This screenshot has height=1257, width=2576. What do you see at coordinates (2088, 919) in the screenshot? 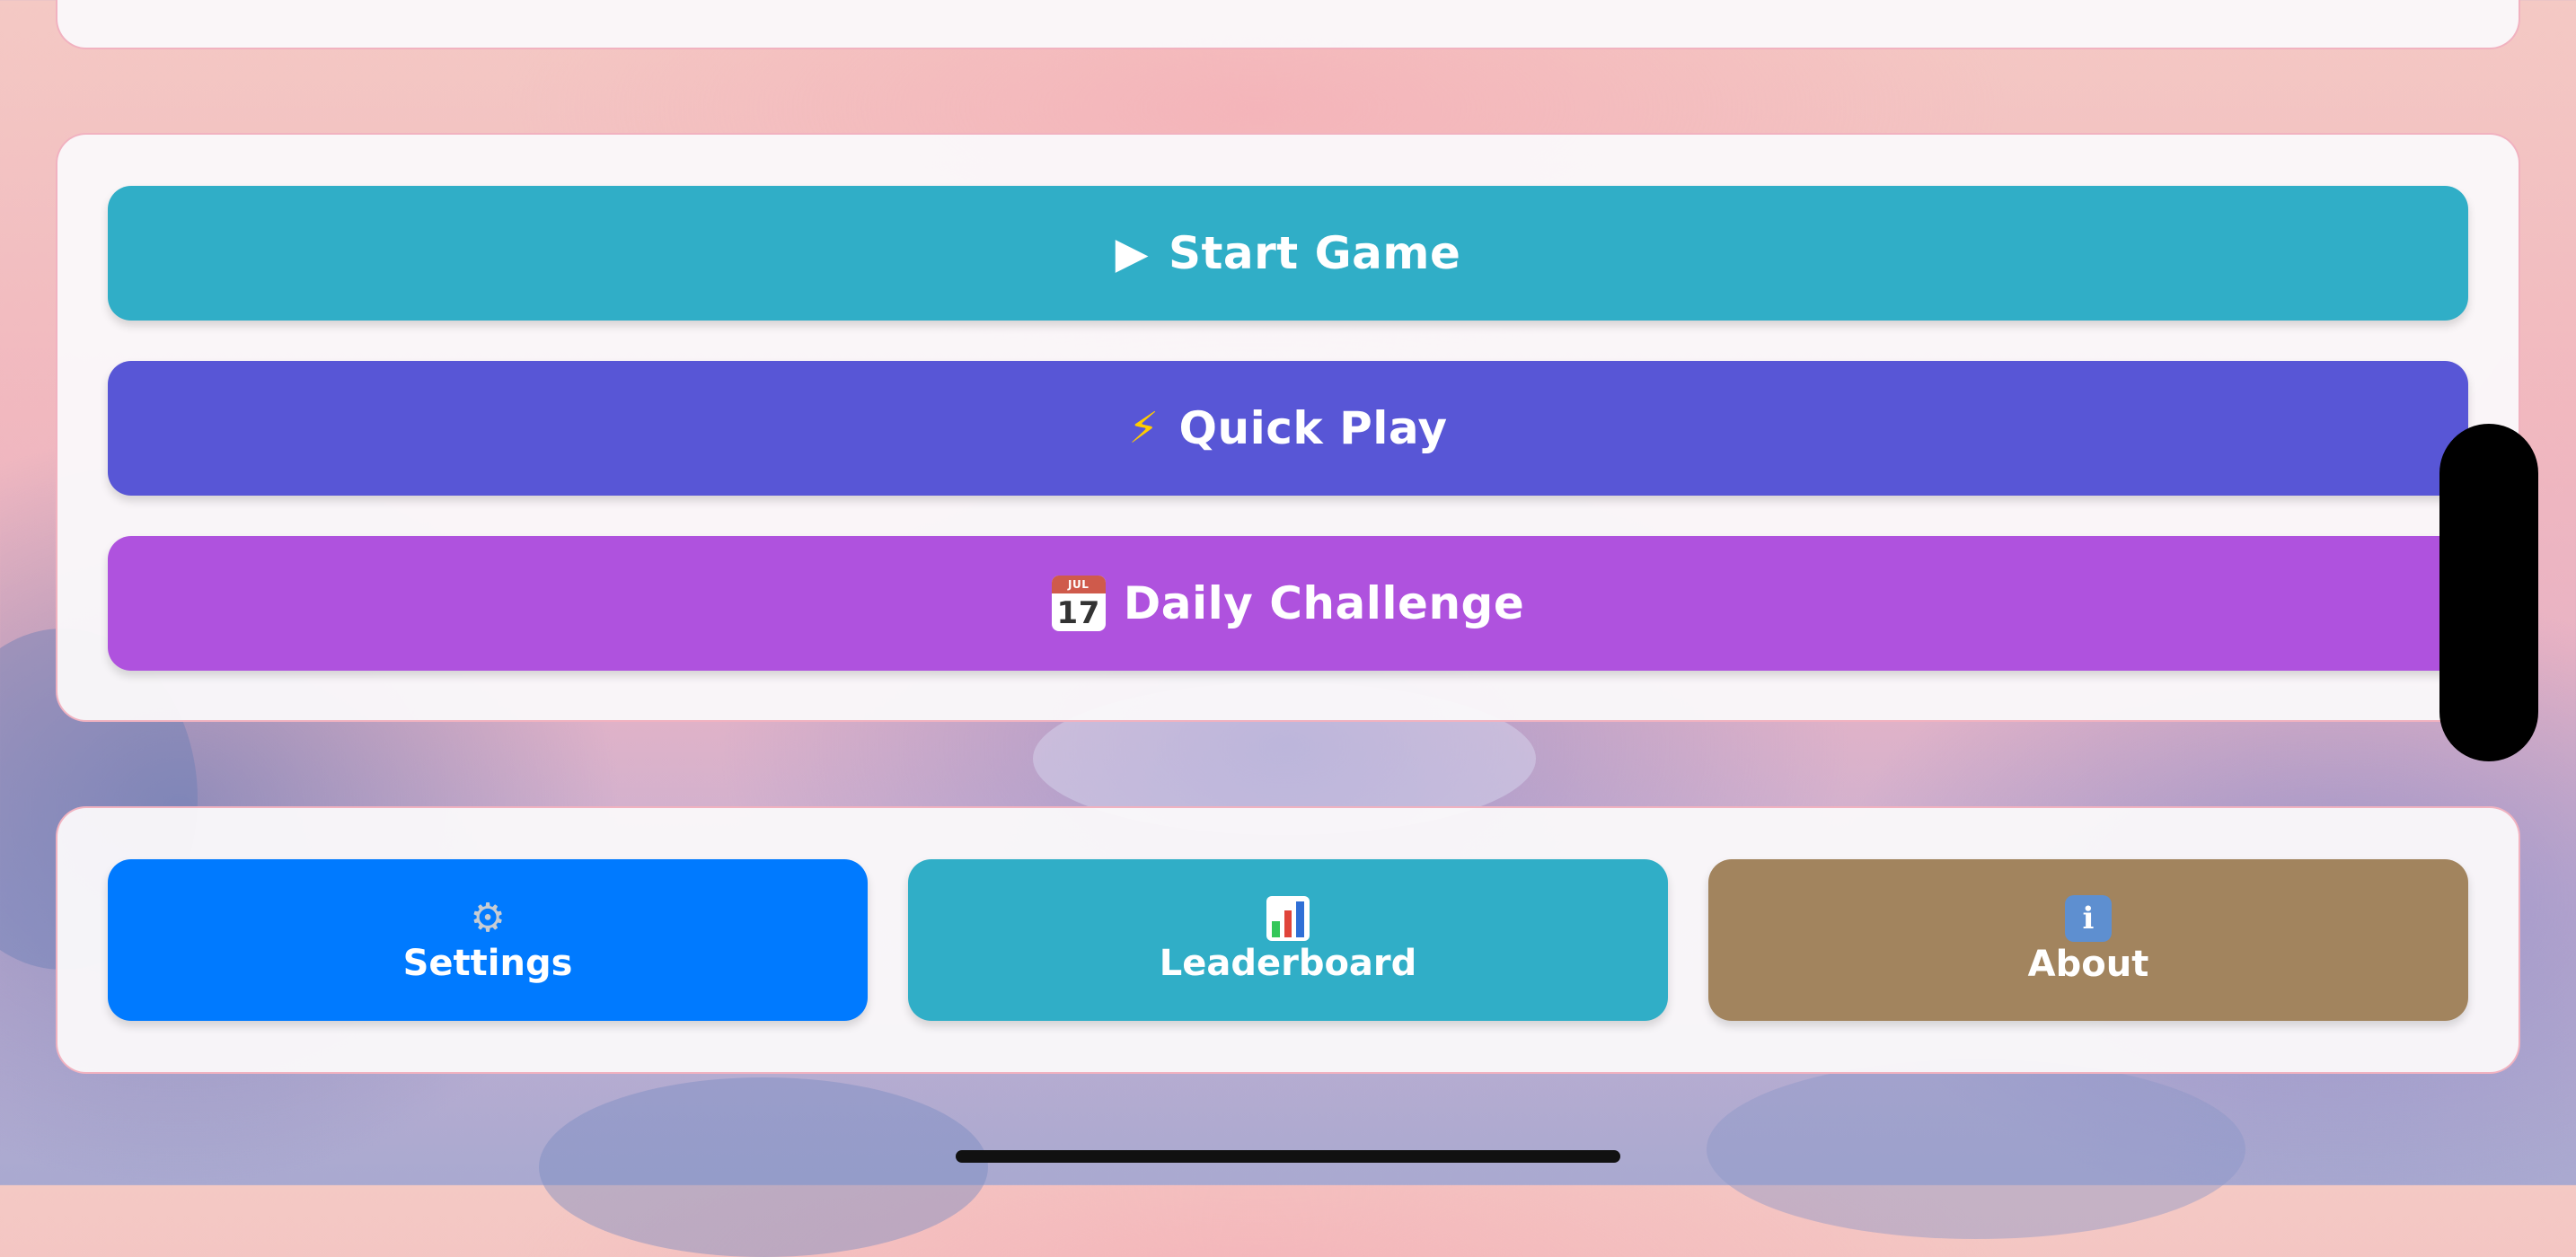
I see `info-icon: i` at bounding box center [2088, 919].